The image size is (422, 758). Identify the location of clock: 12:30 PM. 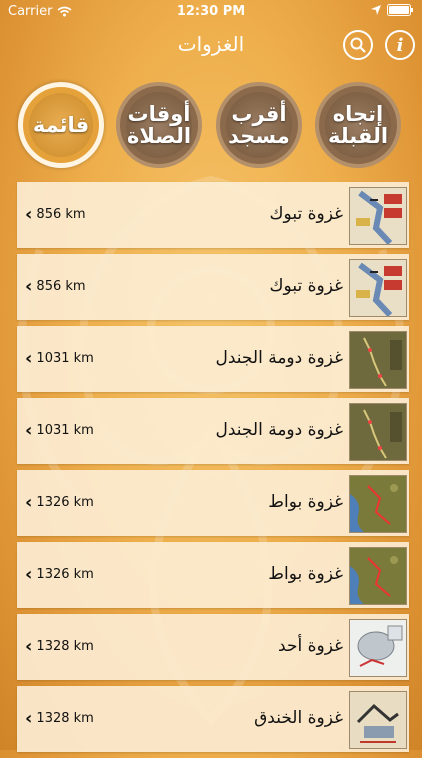
(211, 11).